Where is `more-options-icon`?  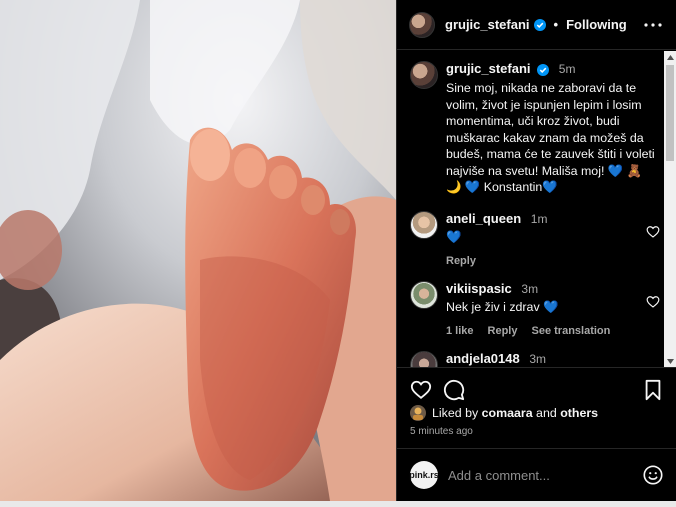 more-options-icon is located at coordinates (653, 24).